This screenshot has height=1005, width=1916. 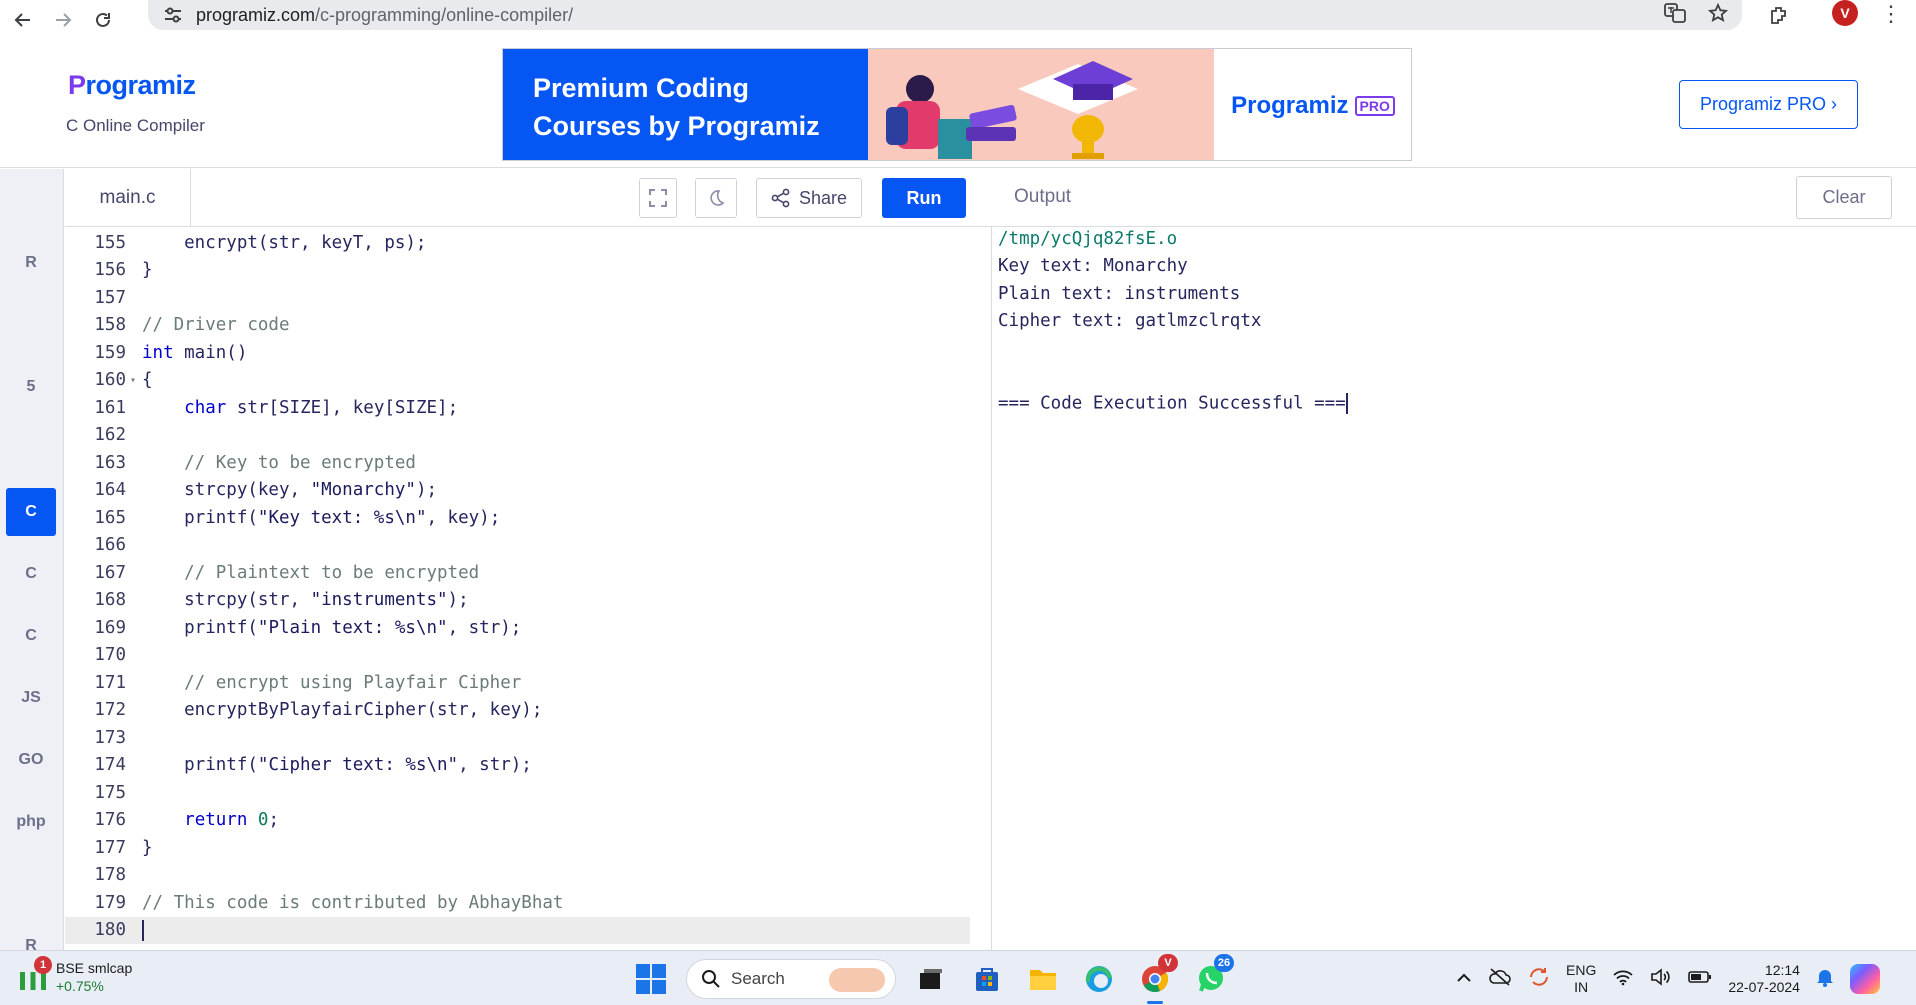 I want to click on notification-bell-icon, so click(x=1825, y=979).